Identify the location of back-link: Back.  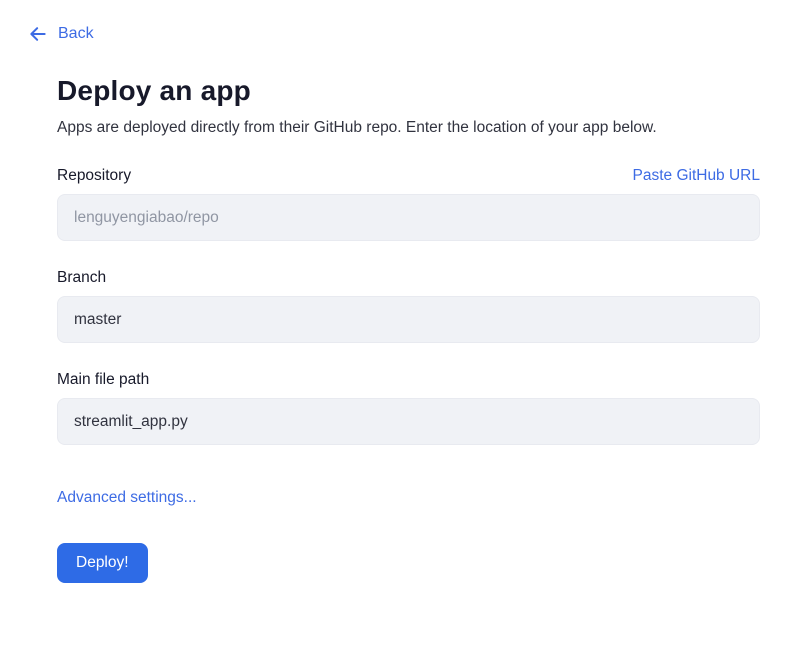
(61, 34).